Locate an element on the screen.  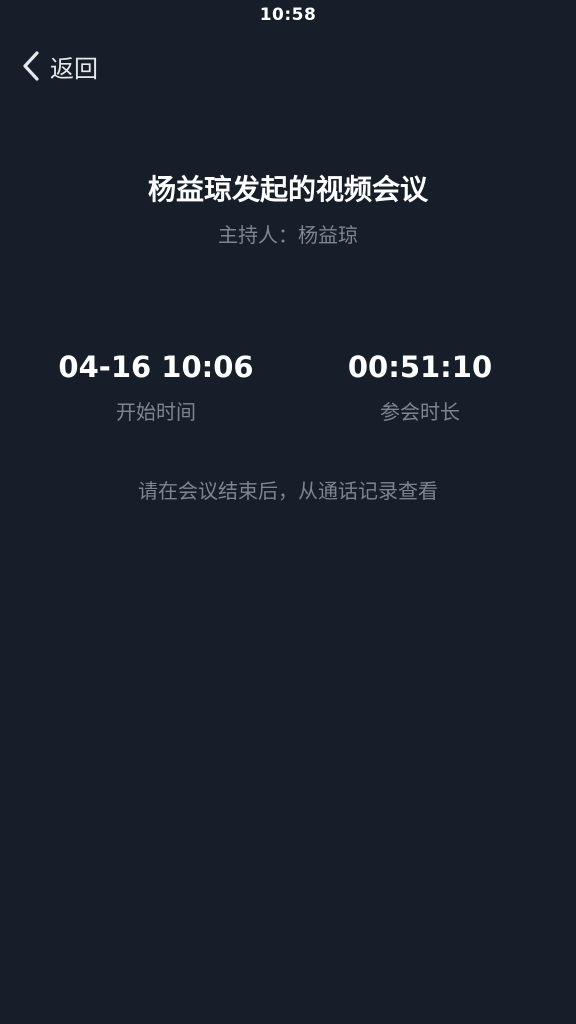
call-record-hint: 请在会议结束后，从通话记录查看 is located at coordinates (288, 491).